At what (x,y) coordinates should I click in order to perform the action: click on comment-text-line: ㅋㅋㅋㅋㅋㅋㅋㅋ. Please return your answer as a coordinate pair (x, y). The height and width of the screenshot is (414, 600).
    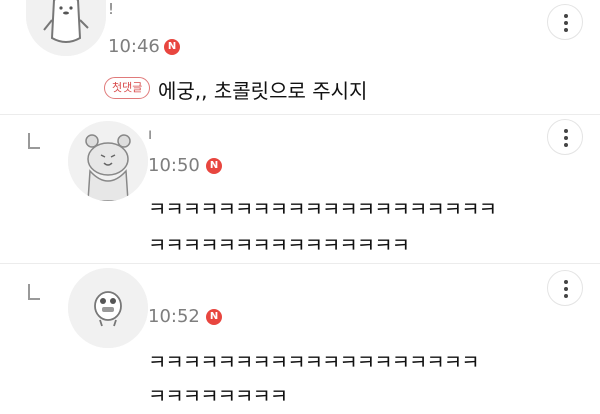
    Looking at the image, I should click on (218, 396).